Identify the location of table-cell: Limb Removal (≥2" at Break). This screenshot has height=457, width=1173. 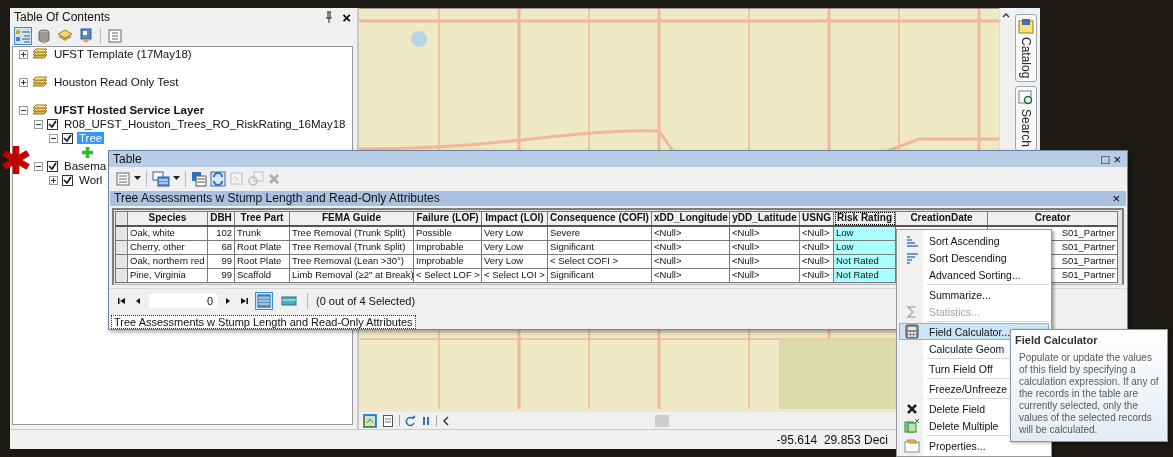
(351, 275).